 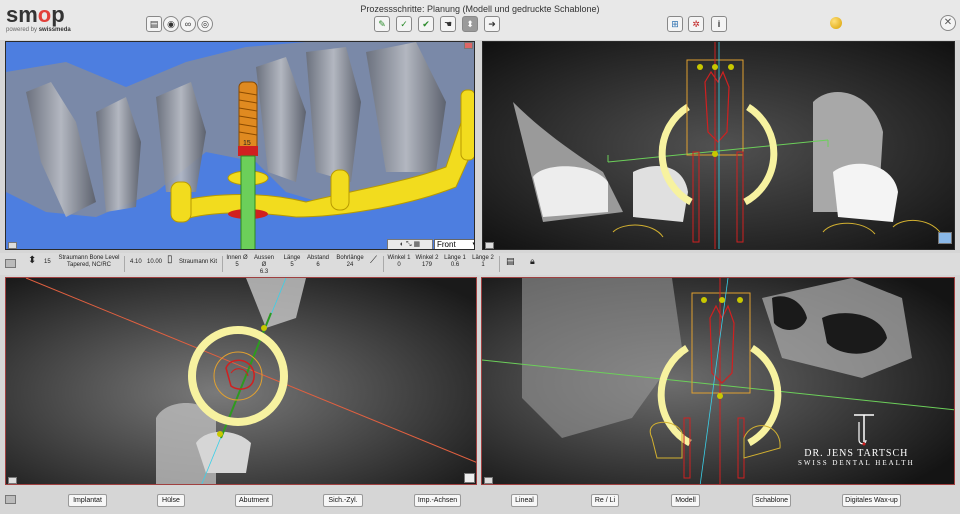 I want to click on info-bar-toggle-icon, so click(x=10, y=263).